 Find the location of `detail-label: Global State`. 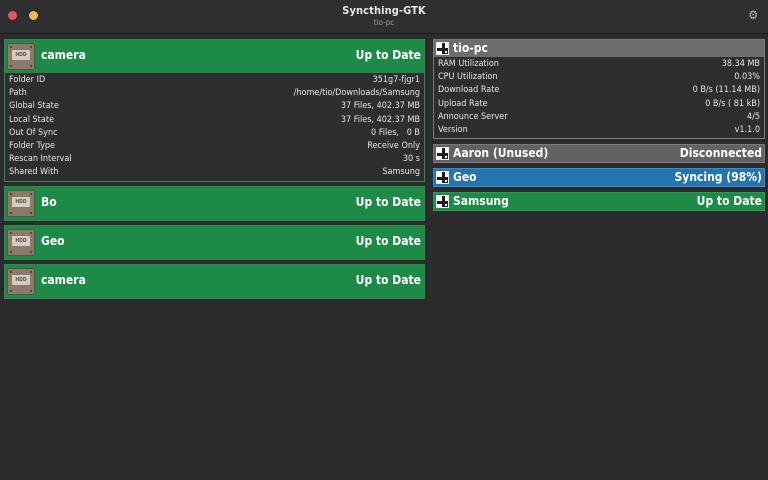

detail-label: Global State is located at coordinates (34, 106).